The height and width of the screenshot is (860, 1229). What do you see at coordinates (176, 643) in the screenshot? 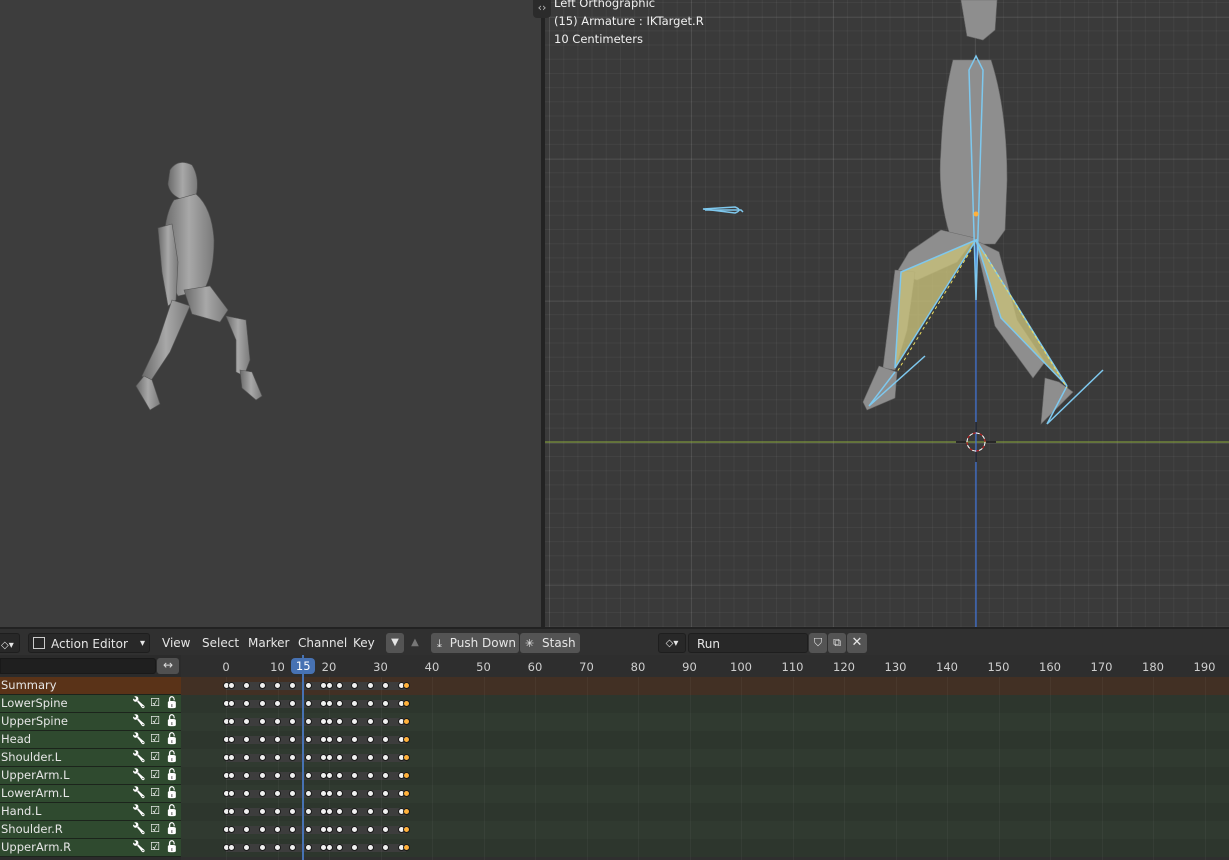
I see `menu-view: View` at bounding box center [176, 643].